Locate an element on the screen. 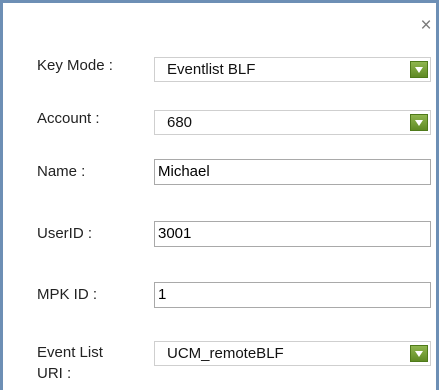  event-list-uri-label-line2: URI : is located at coordinates (54, 373).